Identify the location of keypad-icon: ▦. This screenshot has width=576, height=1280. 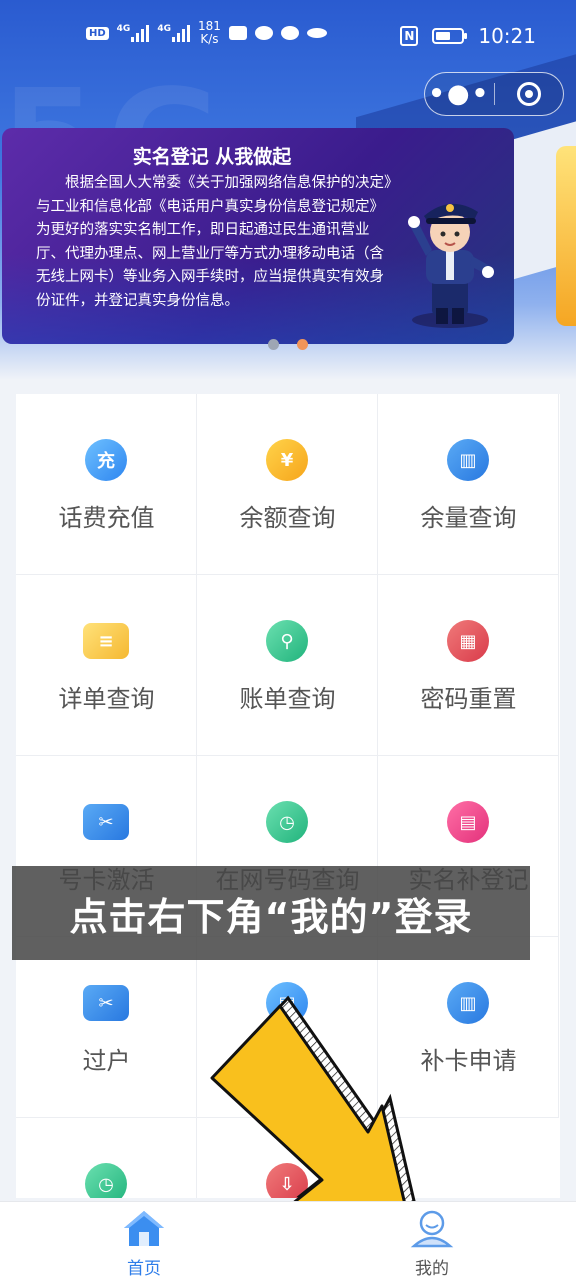
(468, 641).